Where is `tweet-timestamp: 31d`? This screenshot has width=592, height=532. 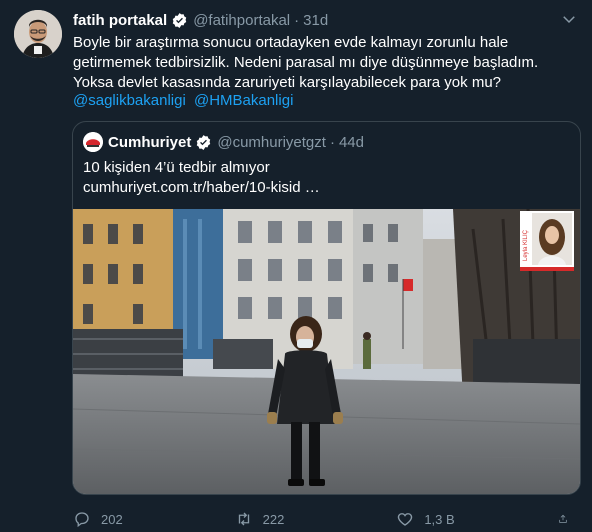
tweet-timestamp: 31d is located at coordinates (315, 20).